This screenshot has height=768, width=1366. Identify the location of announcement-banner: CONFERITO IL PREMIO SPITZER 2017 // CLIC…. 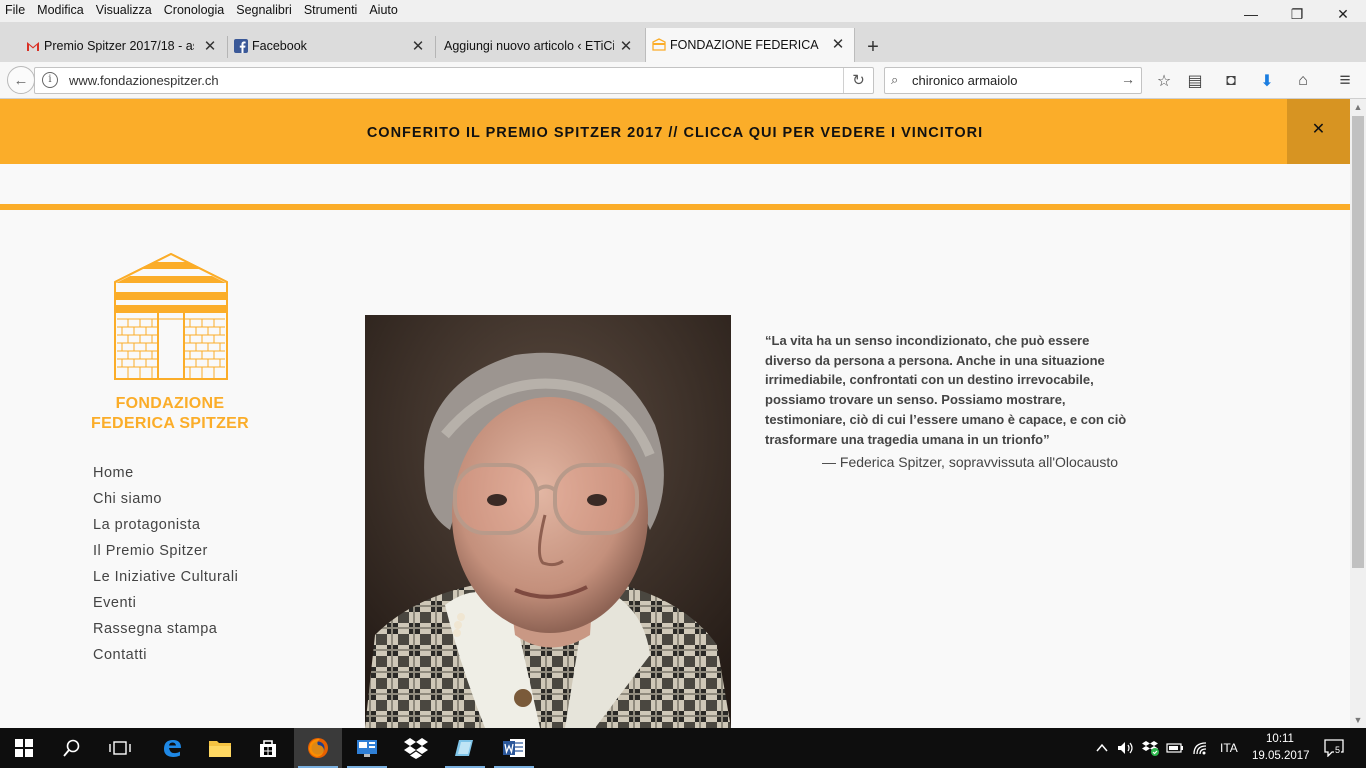
(675, 131).